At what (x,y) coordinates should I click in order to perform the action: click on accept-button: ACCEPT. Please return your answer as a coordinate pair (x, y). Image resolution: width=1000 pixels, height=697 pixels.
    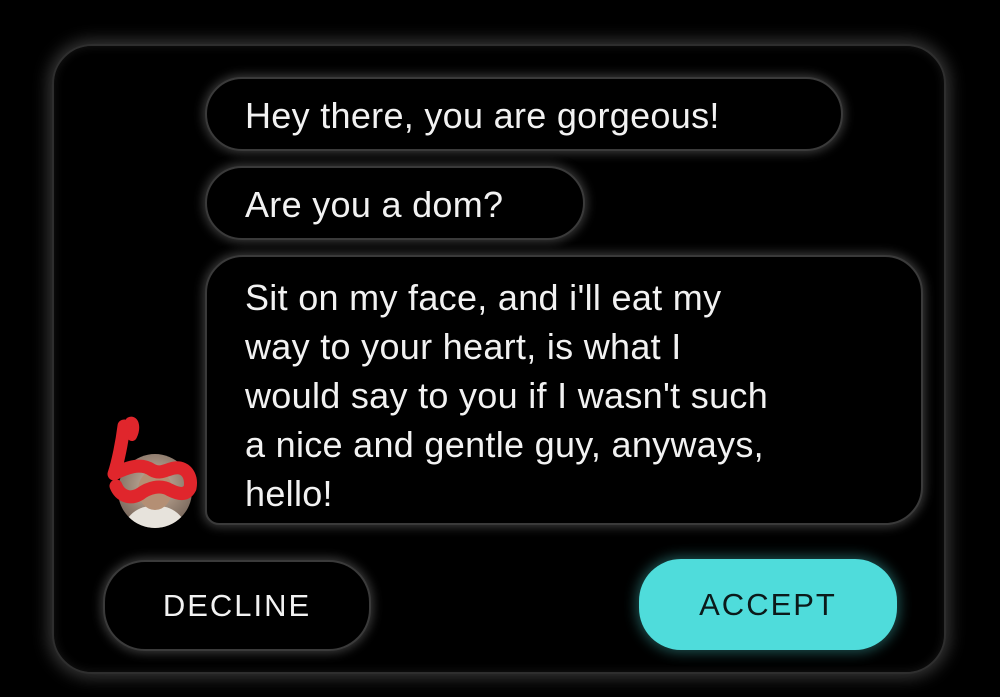
    Looking at the image, I should click on (768, 604).